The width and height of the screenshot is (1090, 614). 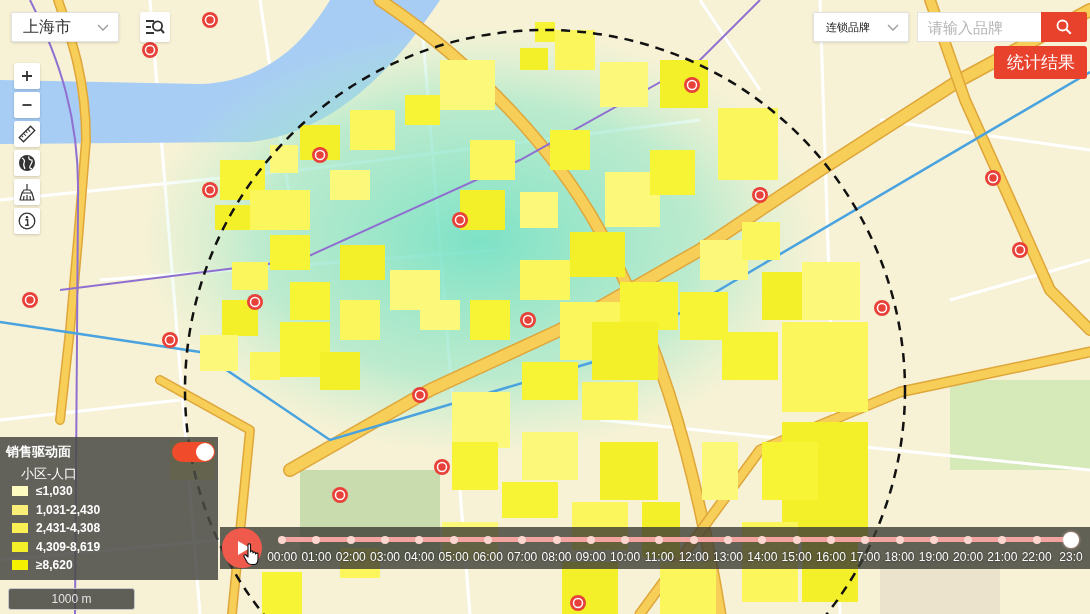 I want to click on clear-button, so click(x=27, y=192).